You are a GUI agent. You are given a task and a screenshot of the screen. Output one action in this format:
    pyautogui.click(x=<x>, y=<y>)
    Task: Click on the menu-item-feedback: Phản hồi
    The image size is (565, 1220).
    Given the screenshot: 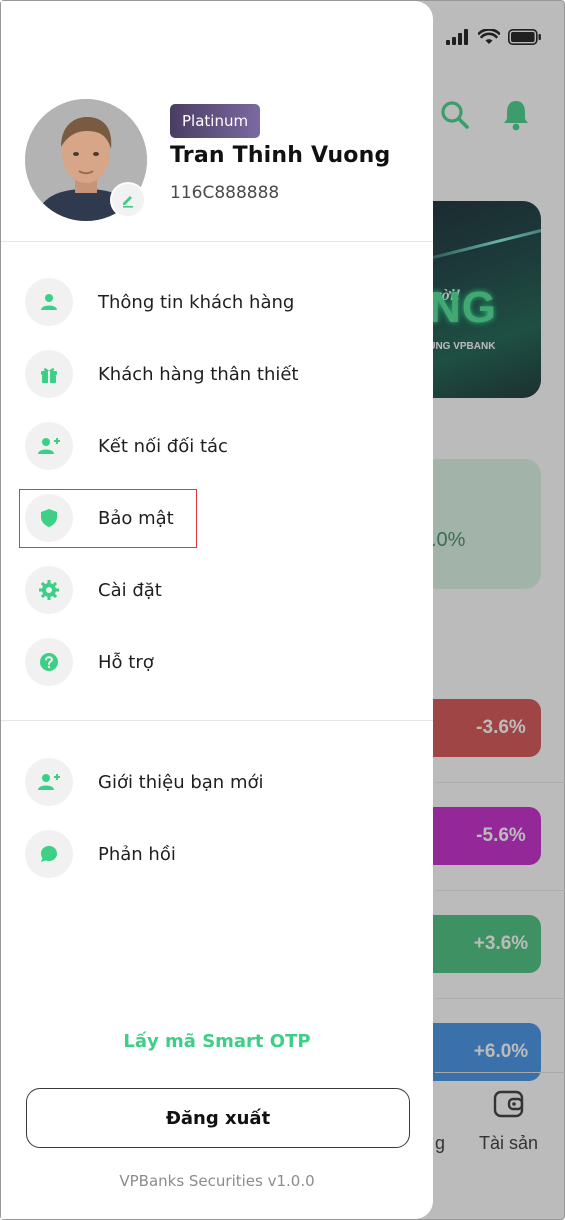 What is the action you would take?
    pyautogui.click(x=215, y=854)
    